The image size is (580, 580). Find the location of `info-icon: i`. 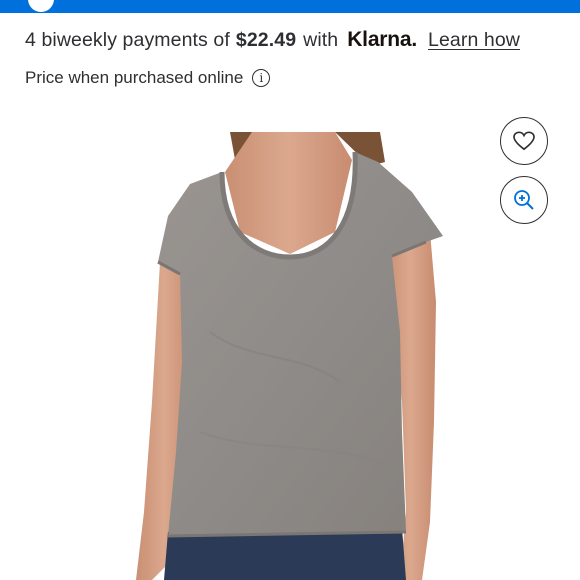

info-icon: i is located at coordinates (261, 78).